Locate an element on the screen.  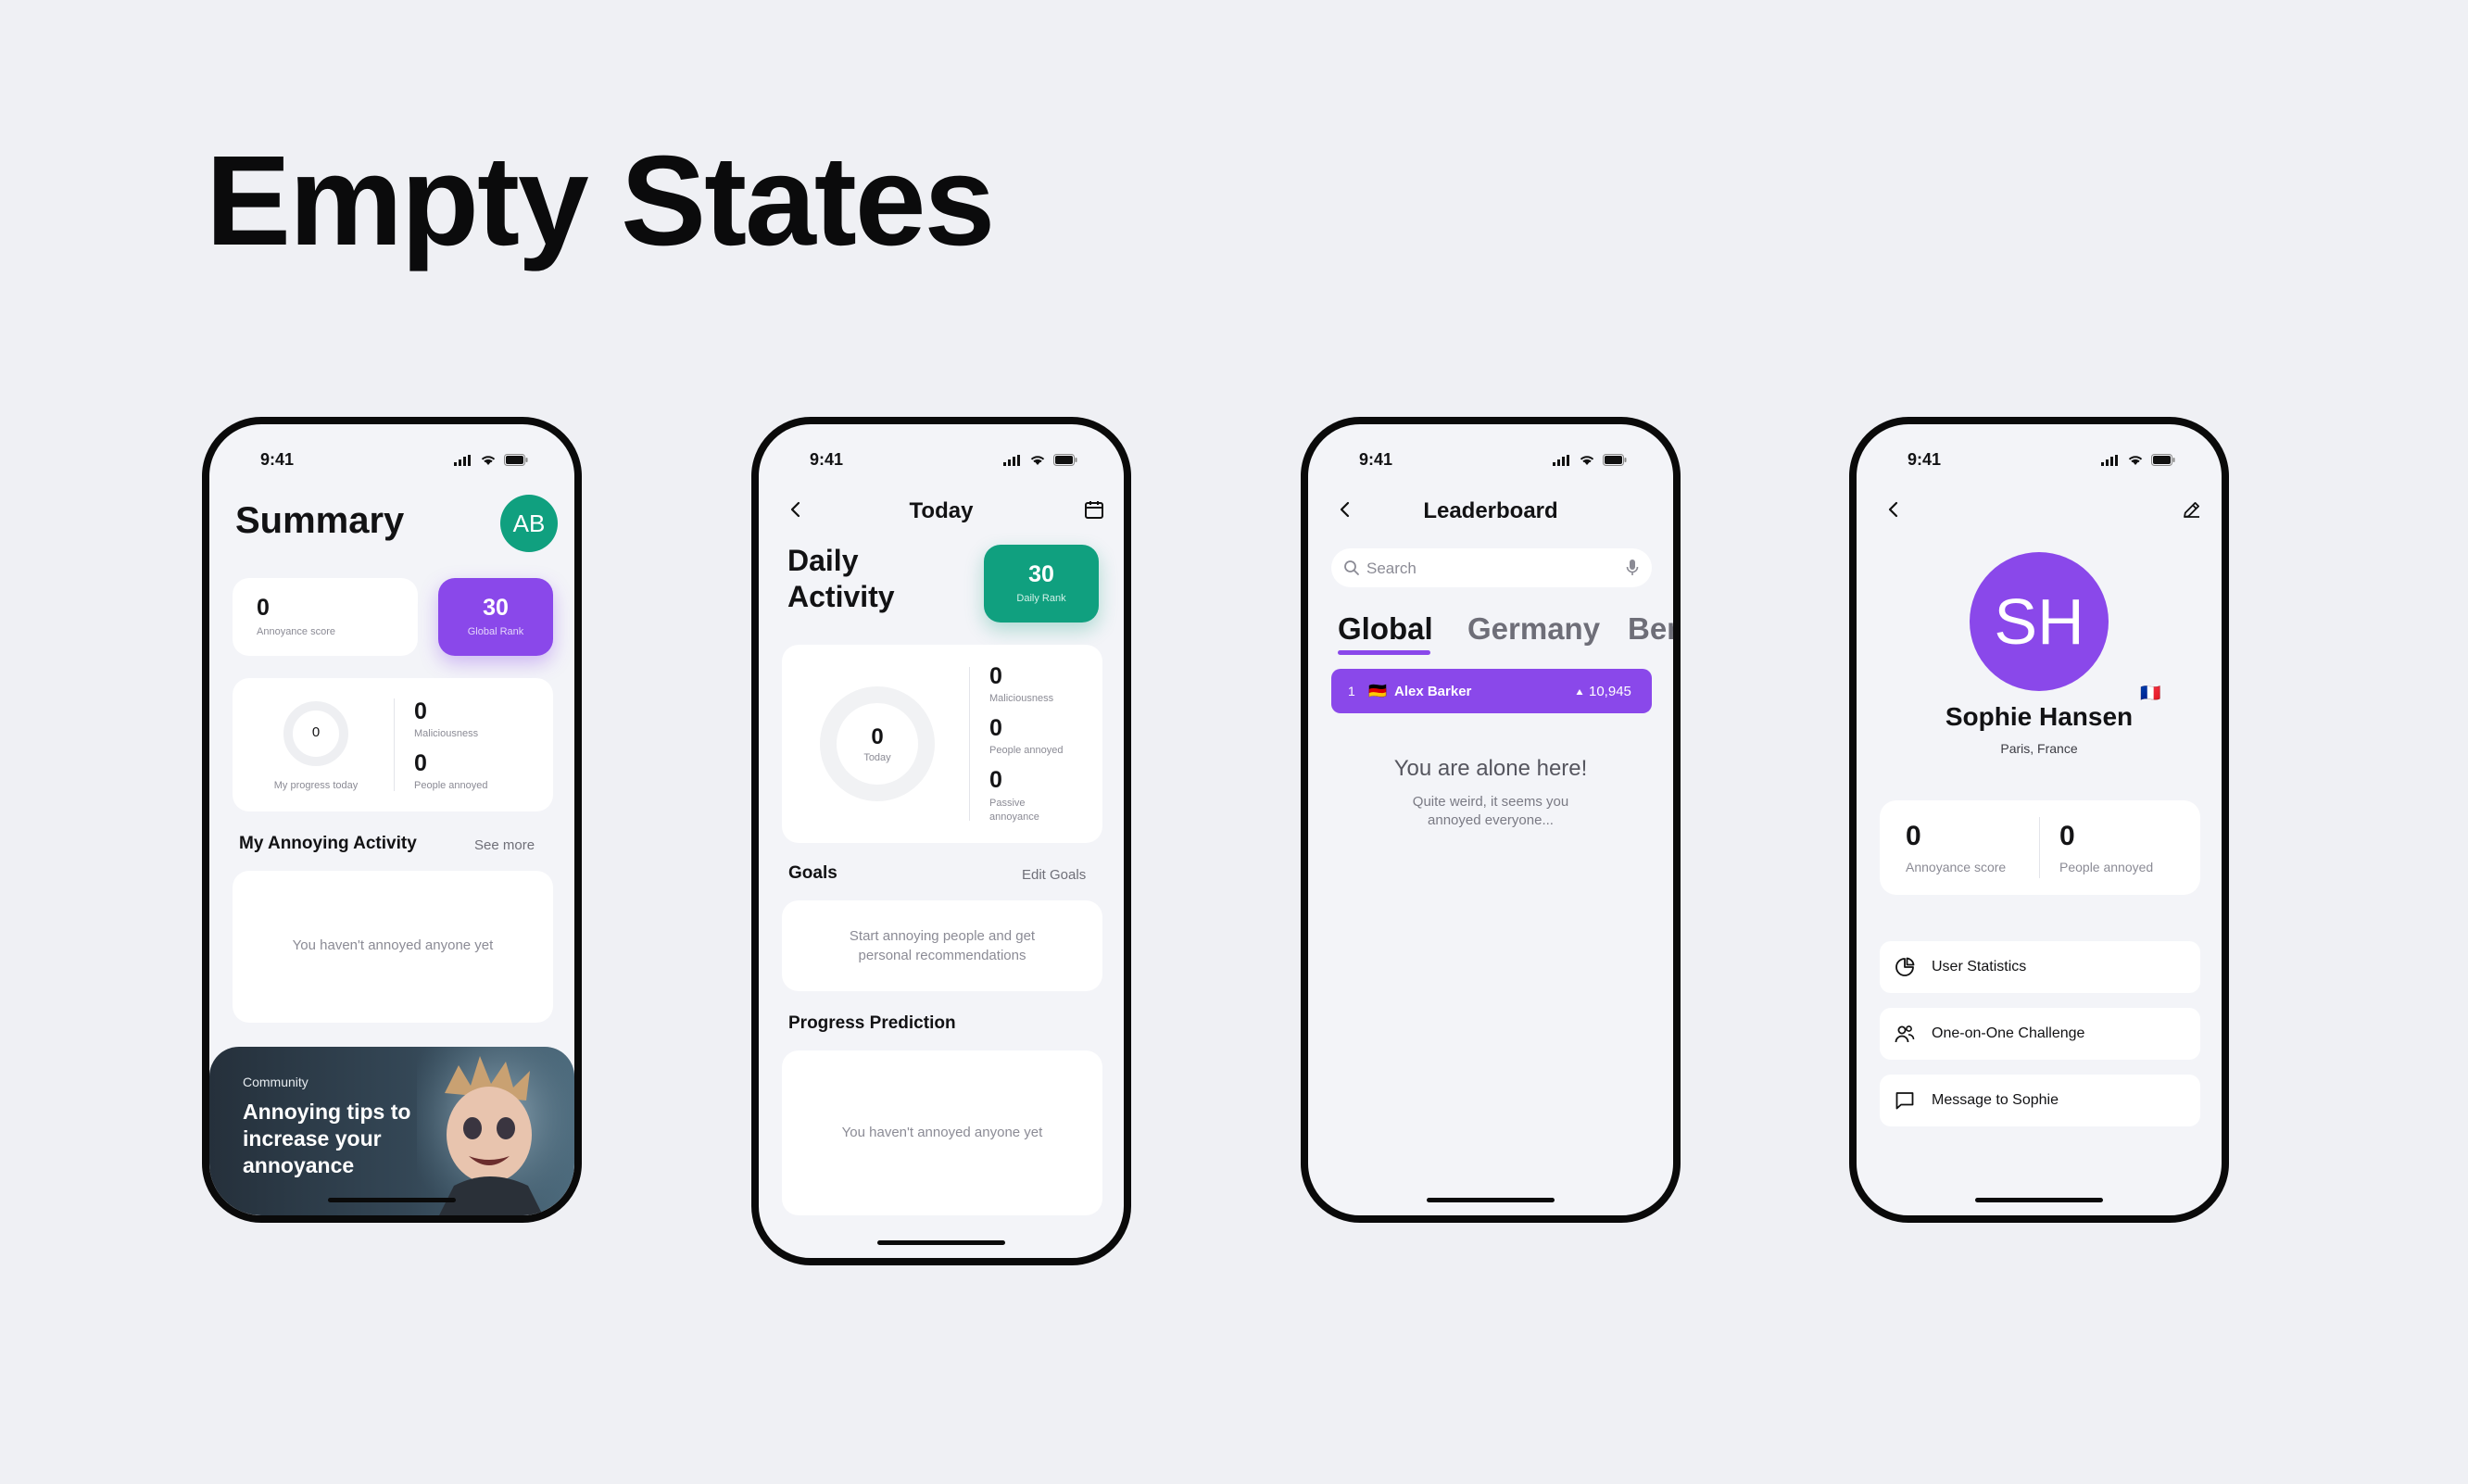
passive-annoyance-label: Passive annoyance is located at coordinates (1014, 811).